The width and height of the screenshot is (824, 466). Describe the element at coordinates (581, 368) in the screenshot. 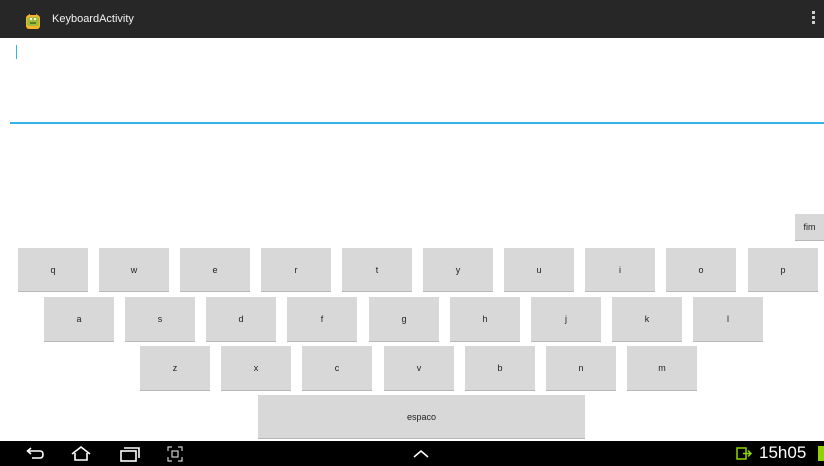

I see `key-n: n` at that location.